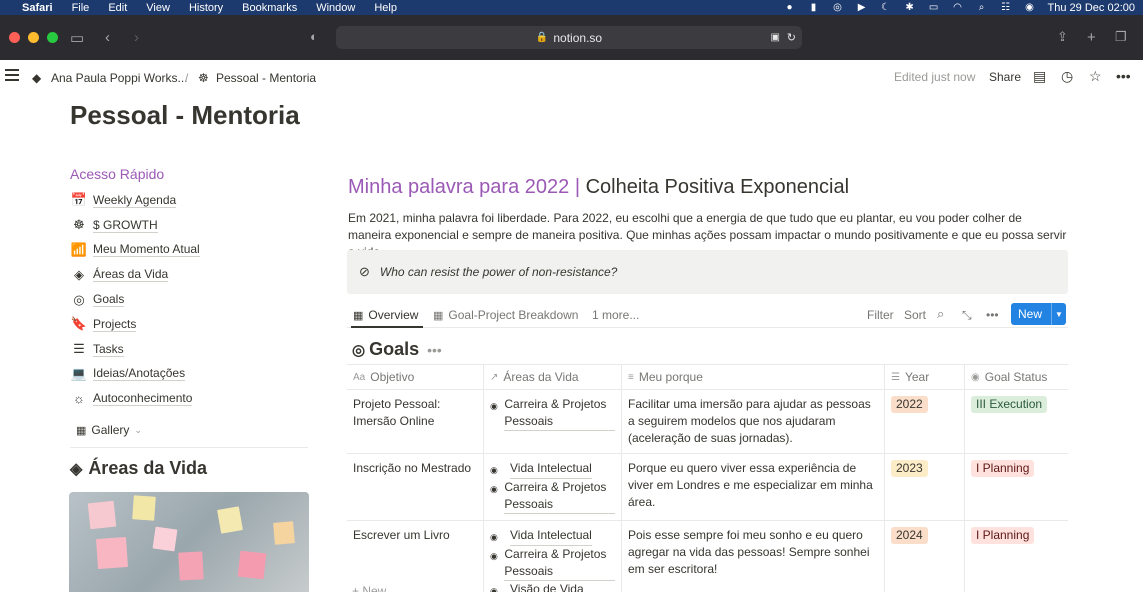  Describe the element at coordinates (505, 315) in the screenshot. I see `tab-goal-project-breakdown: ▦ Goal-Project Breakdown` at that location.